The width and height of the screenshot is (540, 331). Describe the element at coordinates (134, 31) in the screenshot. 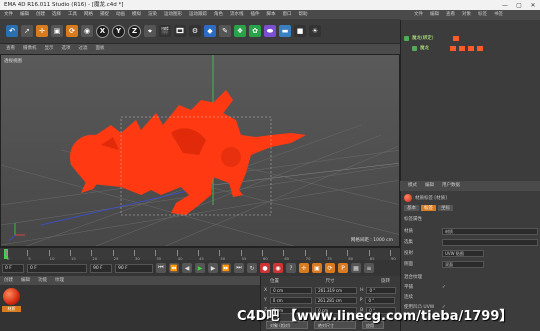

I see `z-axis-lock-button: Z` at that location.